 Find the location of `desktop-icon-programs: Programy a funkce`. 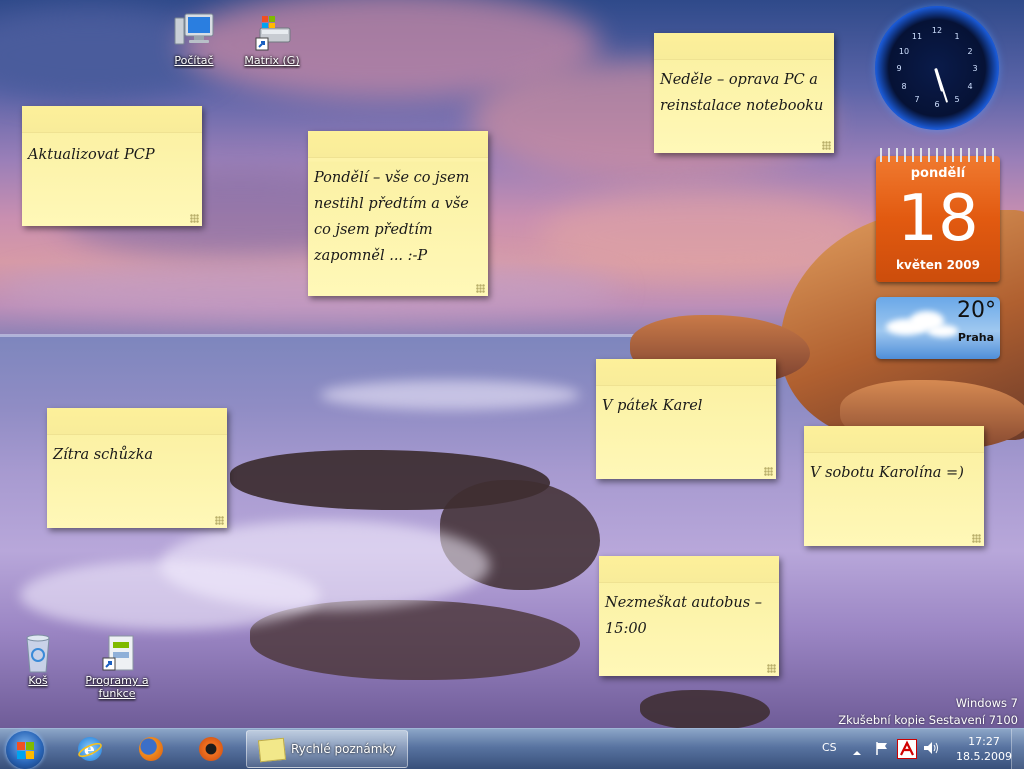

desktop-icon-programs: Programy a funkce is located at coordinates (117, 666).